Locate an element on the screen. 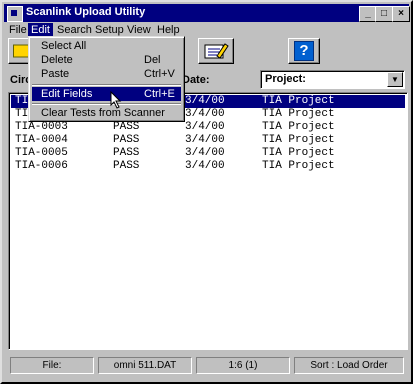  cell-id: TIA-0006 is located at coordinates (41, 166).